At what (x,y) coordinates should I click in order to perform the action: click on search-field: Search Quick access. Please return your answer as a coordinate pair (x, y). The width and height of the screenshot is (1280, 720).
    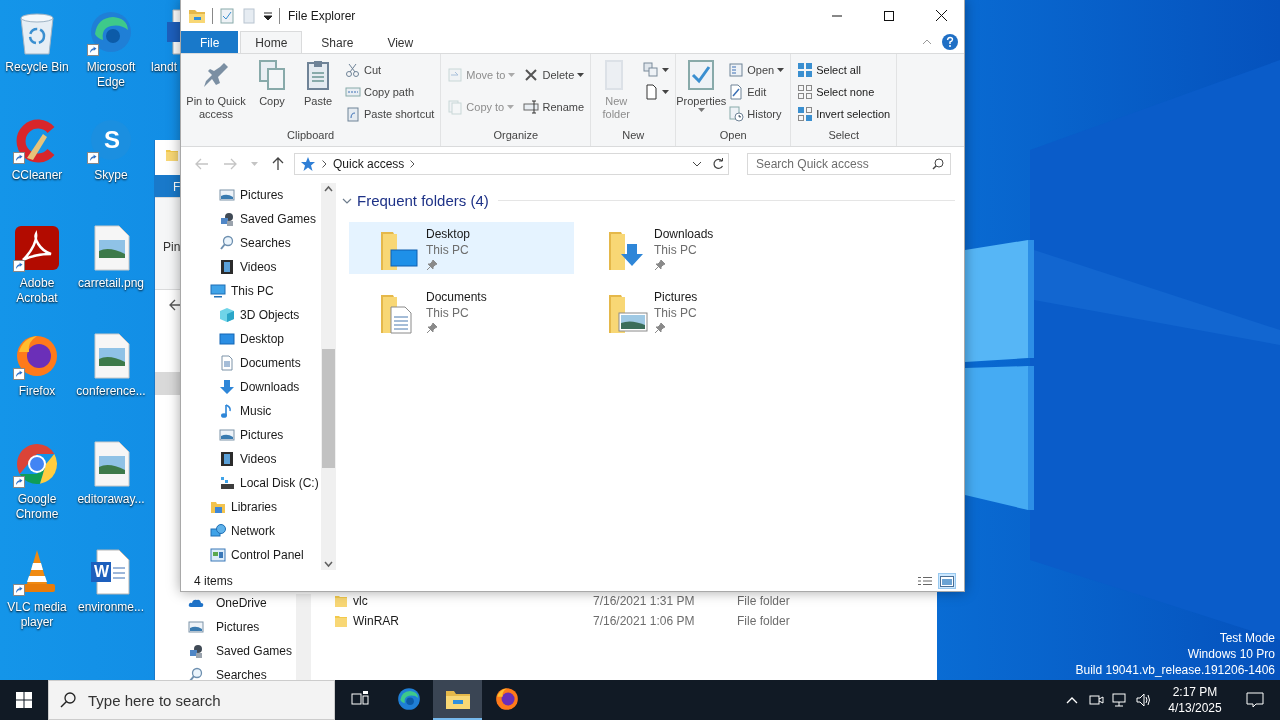
    Looking at the image, I should click on (849, 163).